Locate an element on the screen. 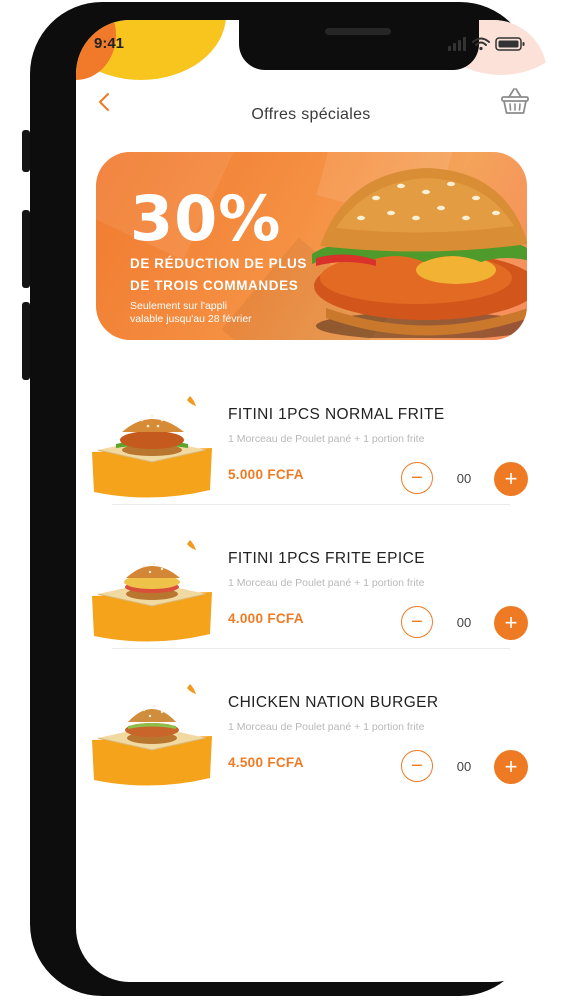 Image resolution: width=563 pixels, height=1000 pixels. promo-burger-image is located at coordinates (419, 253).